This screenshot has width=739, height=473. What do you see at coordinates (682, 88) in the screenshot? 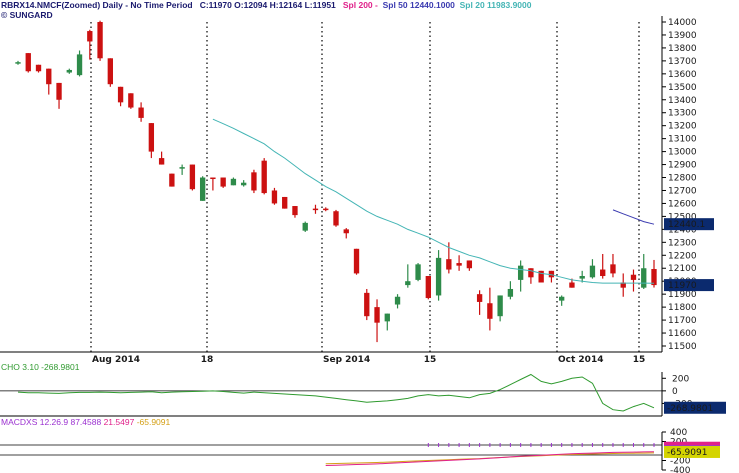
I see `price-tick-label: 13500` at bounding box center [682, 88].